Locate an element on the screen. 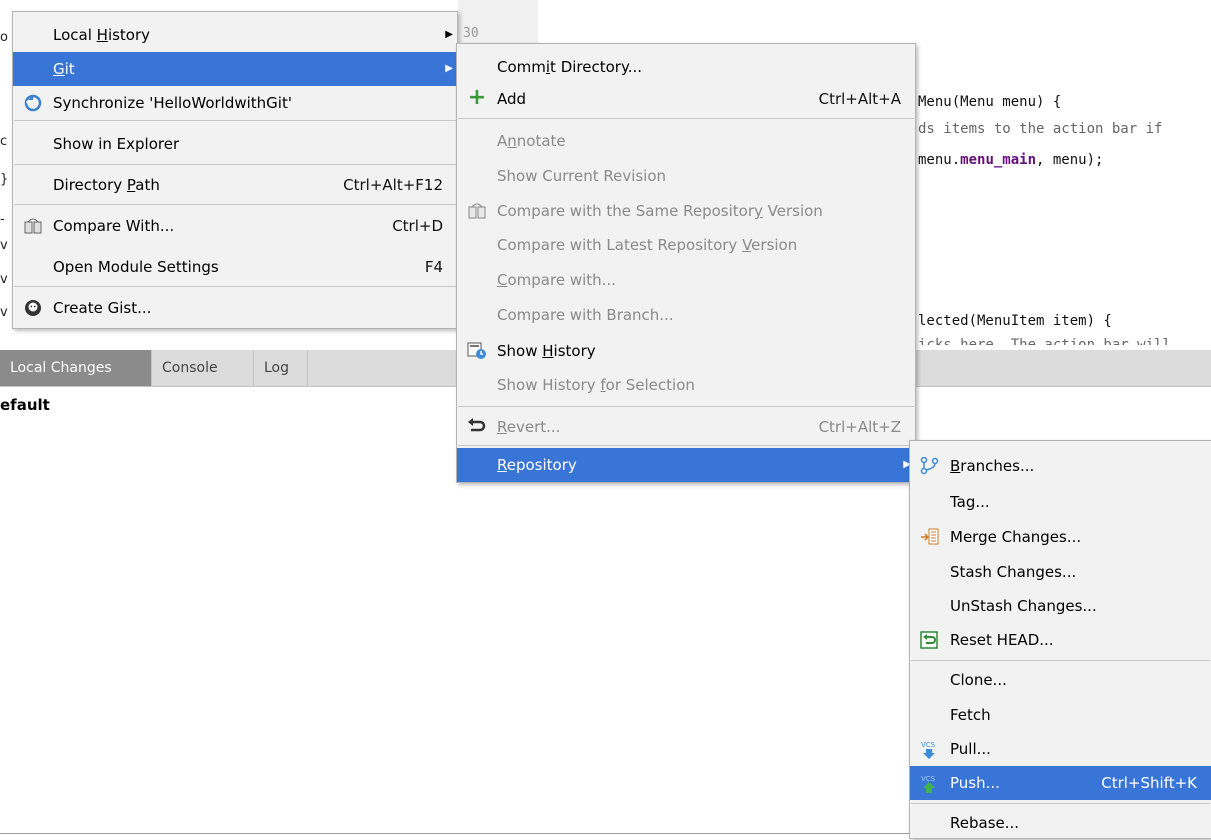 This screenshot has width=1211, height=840. left-char: } is located at coordinates (4, 179).